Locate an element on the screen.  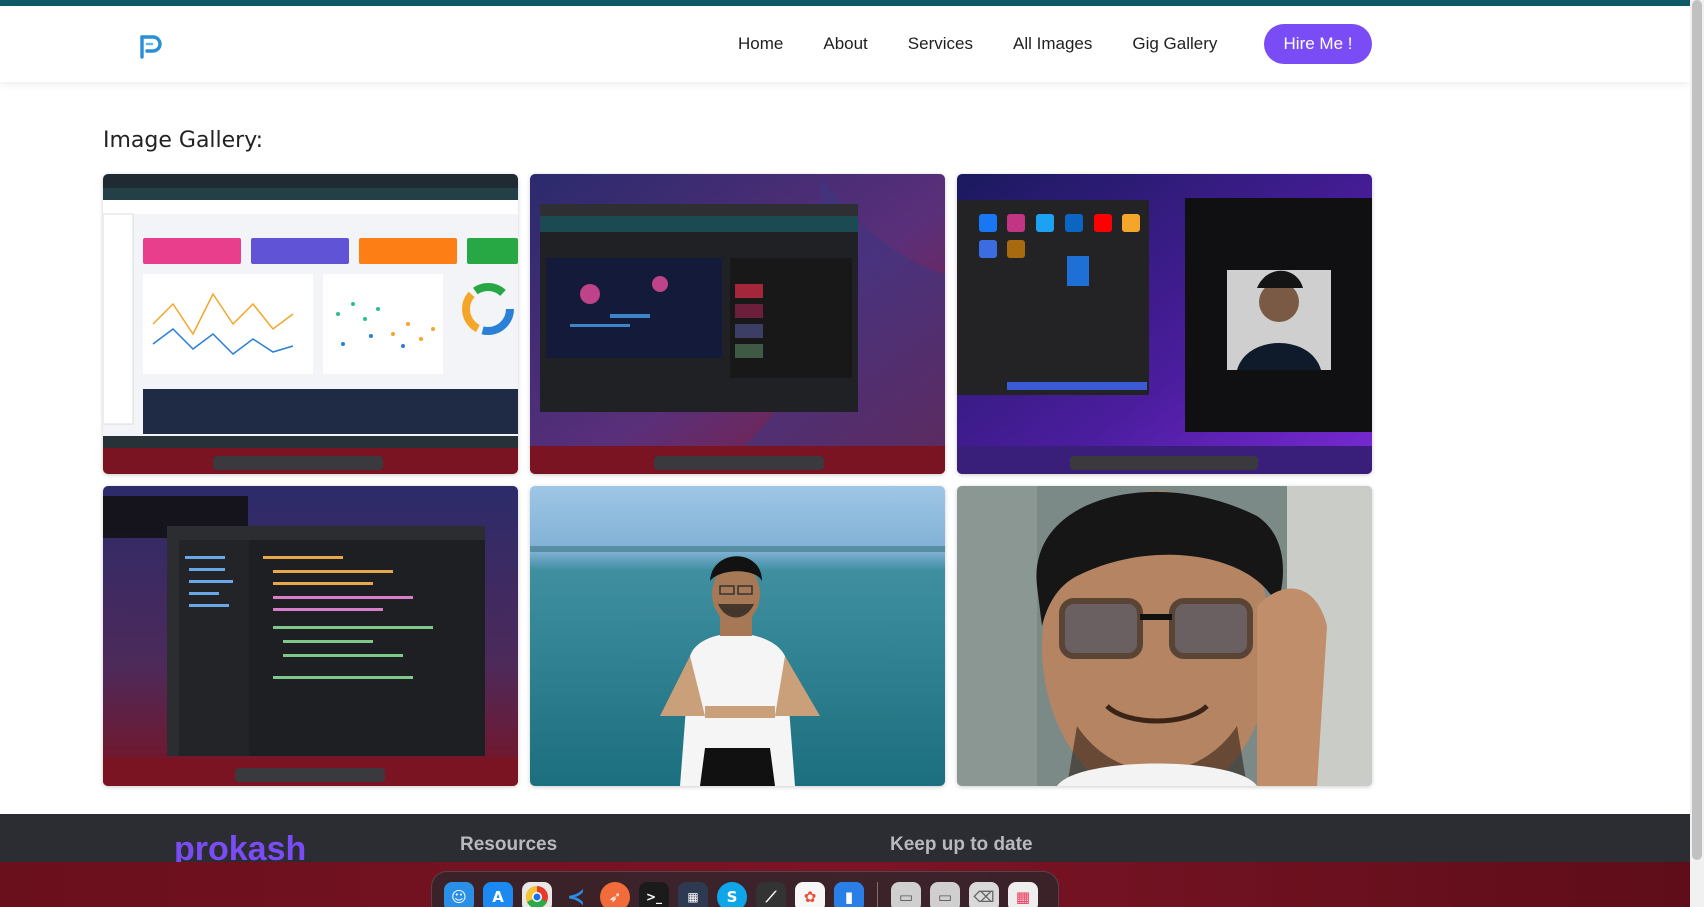
youtube-screenshot-image is located at coordinates (737, 324).